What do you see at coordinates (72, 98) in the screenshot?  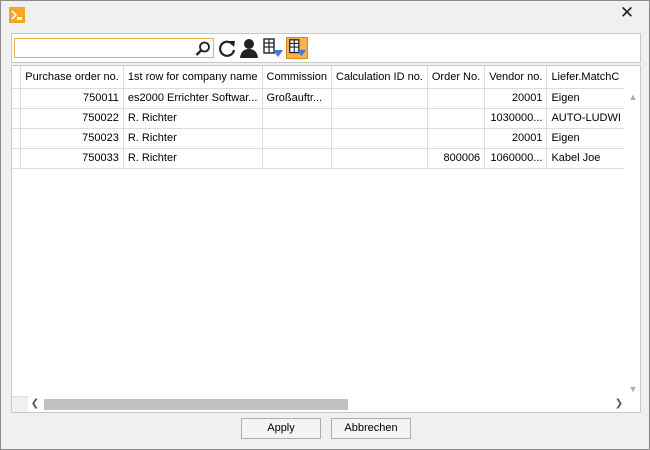 I see `purchase-order-no-cell: 750011` at bounding box center [72, 98].